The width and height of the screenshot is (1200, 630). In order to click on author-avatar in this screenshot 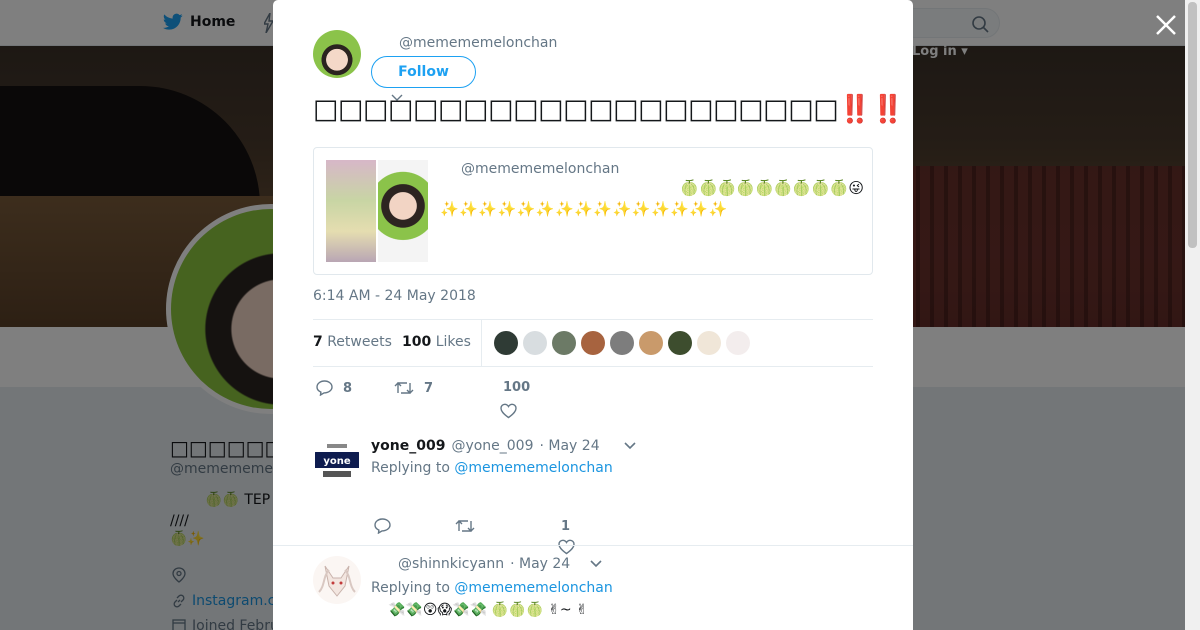, I will do `click(337, 54)`.